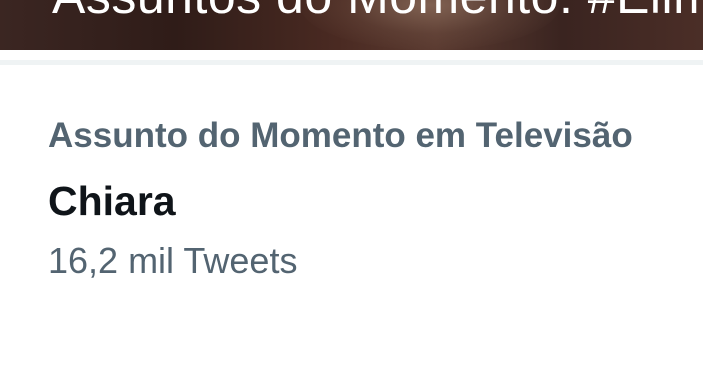 This screenshot has width=703, height=378. I want to click on trend-name: Chiara, so click(112, 201).